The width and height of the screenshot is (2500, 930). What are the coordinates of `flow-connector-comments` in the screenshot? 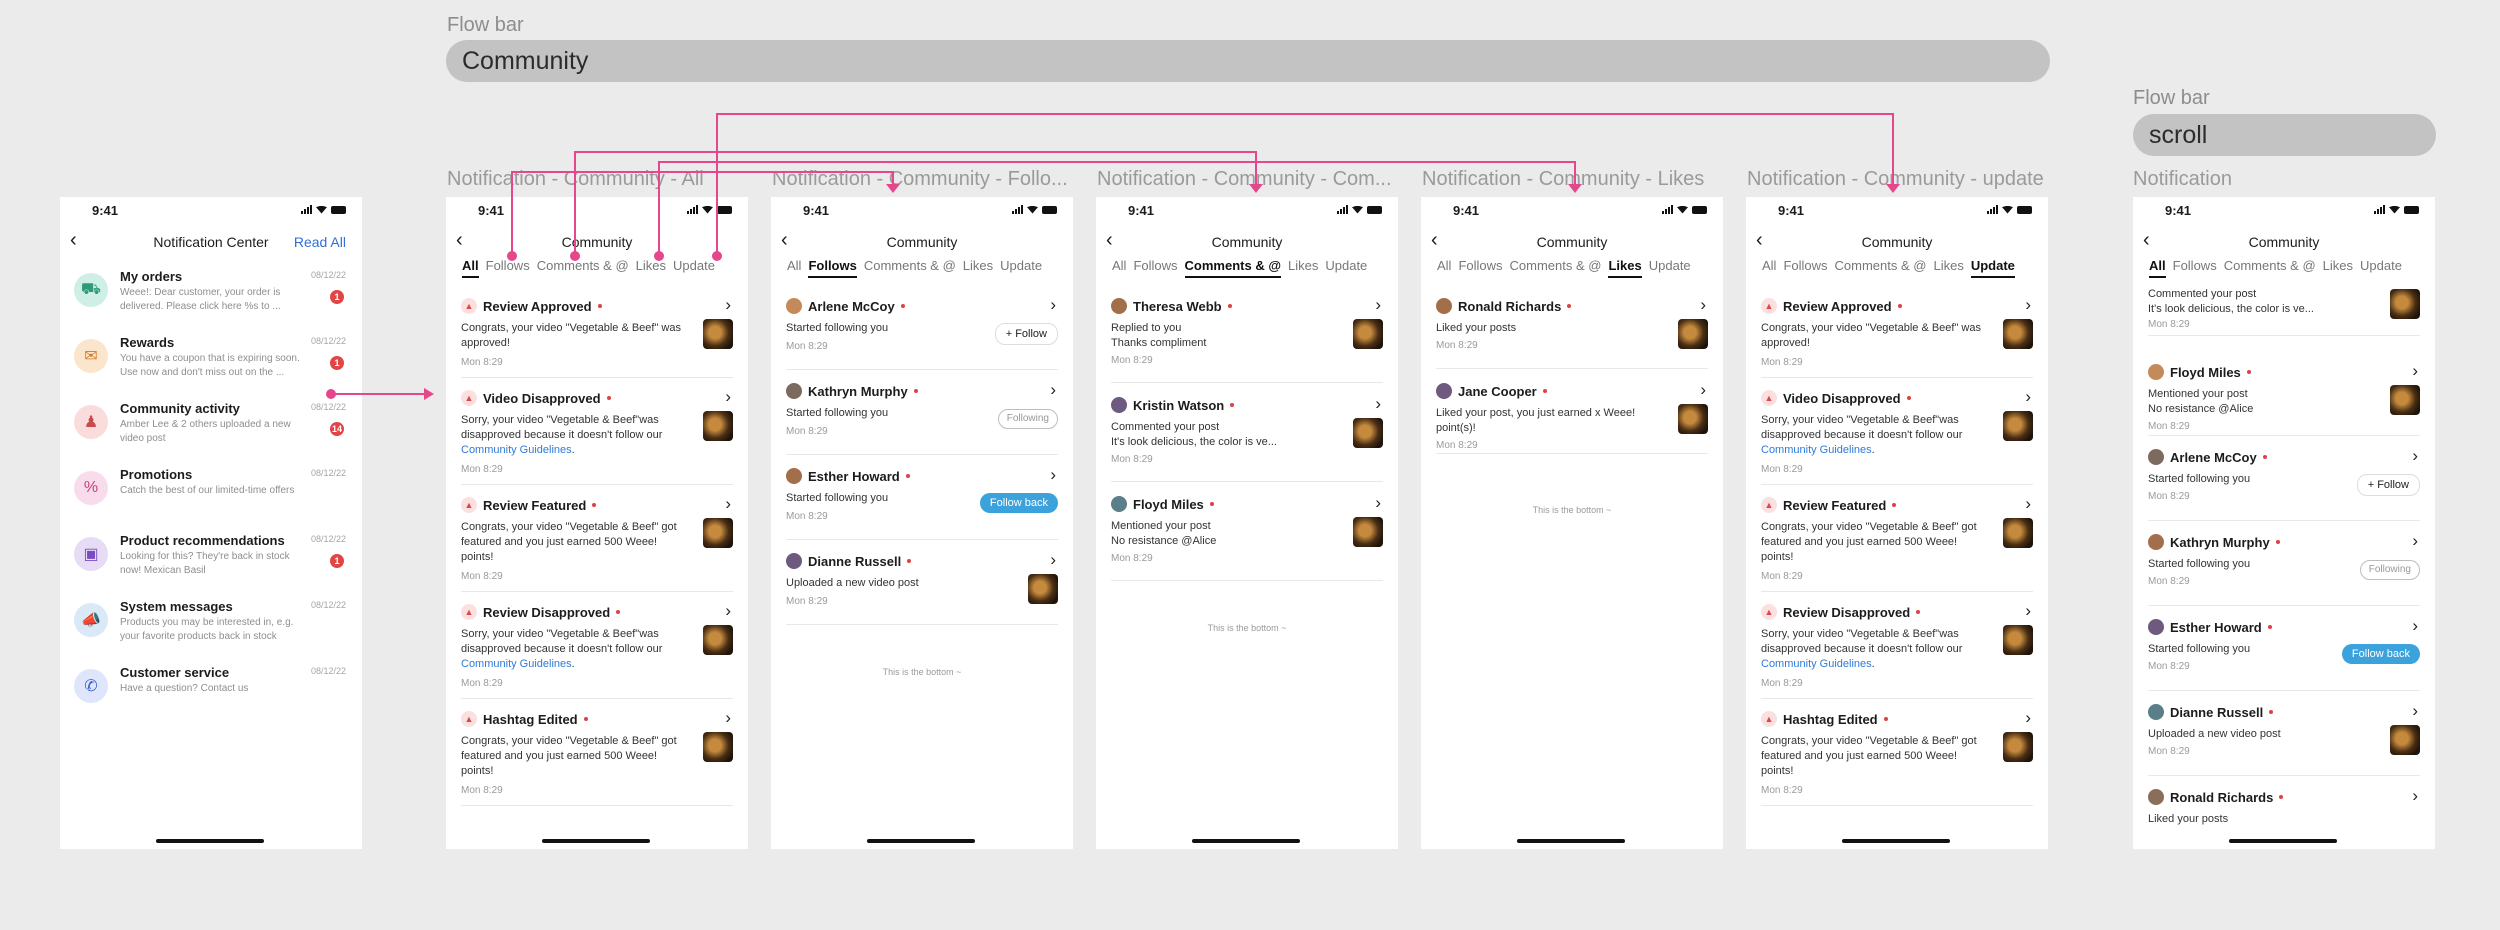 It's located at (915, 202).